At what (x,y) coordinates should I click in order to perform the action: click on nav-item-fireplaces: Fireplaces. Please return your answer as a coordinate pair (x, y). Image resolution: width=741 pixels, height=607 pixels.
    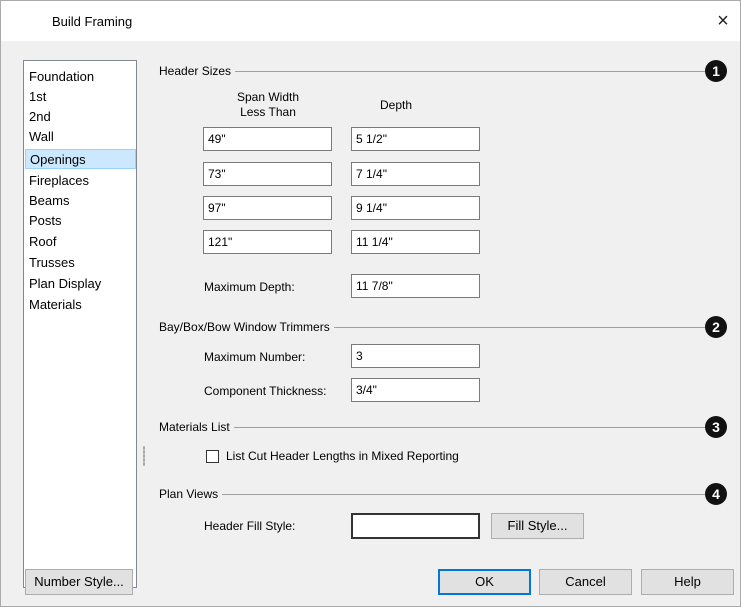
    Looking at the image, I should click on (80, 181).